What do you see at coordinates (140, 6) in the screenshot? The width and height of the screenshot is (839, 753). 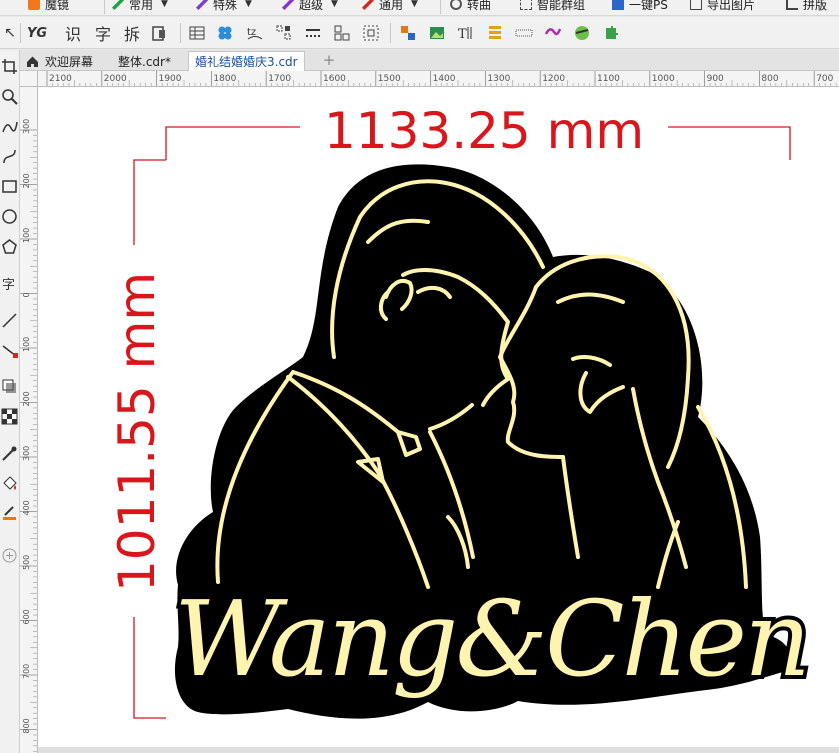 I see `common-button: 常用 ▼` at bounding box center [140, 6].